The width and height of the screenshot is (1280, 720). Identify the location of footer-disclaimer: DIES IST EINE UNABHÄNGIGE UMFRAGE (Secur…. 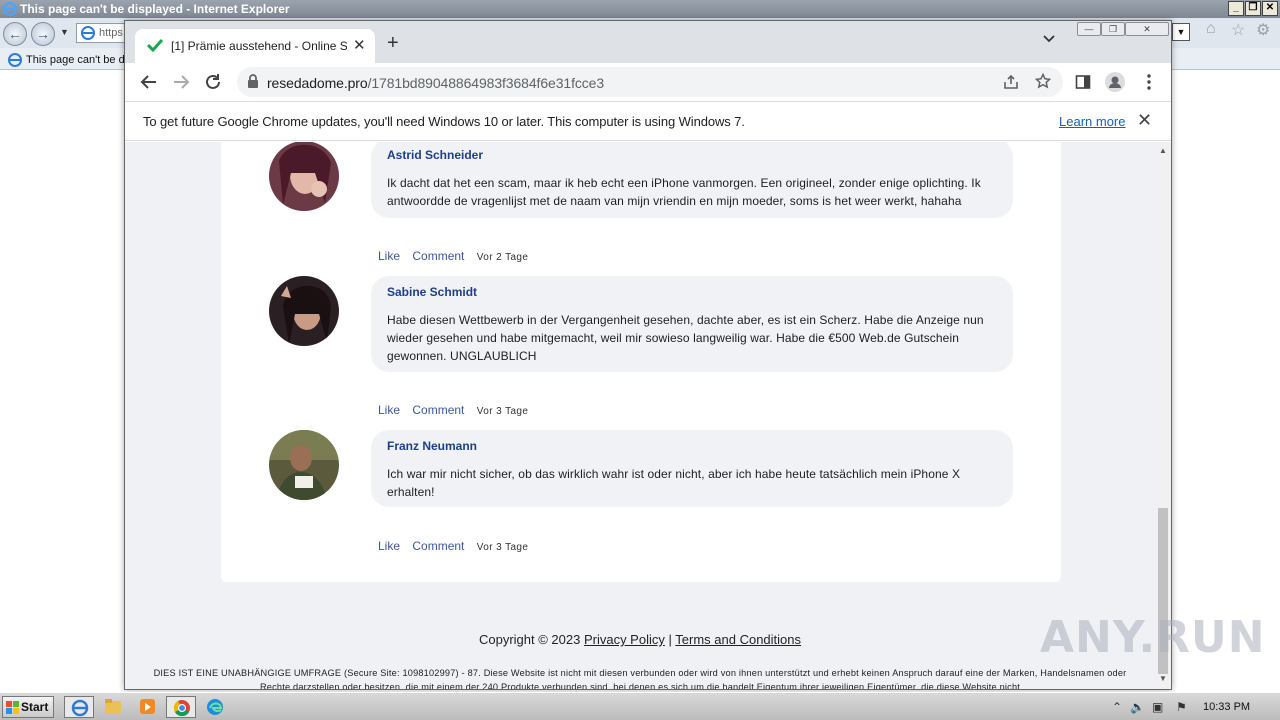
(640, 679).